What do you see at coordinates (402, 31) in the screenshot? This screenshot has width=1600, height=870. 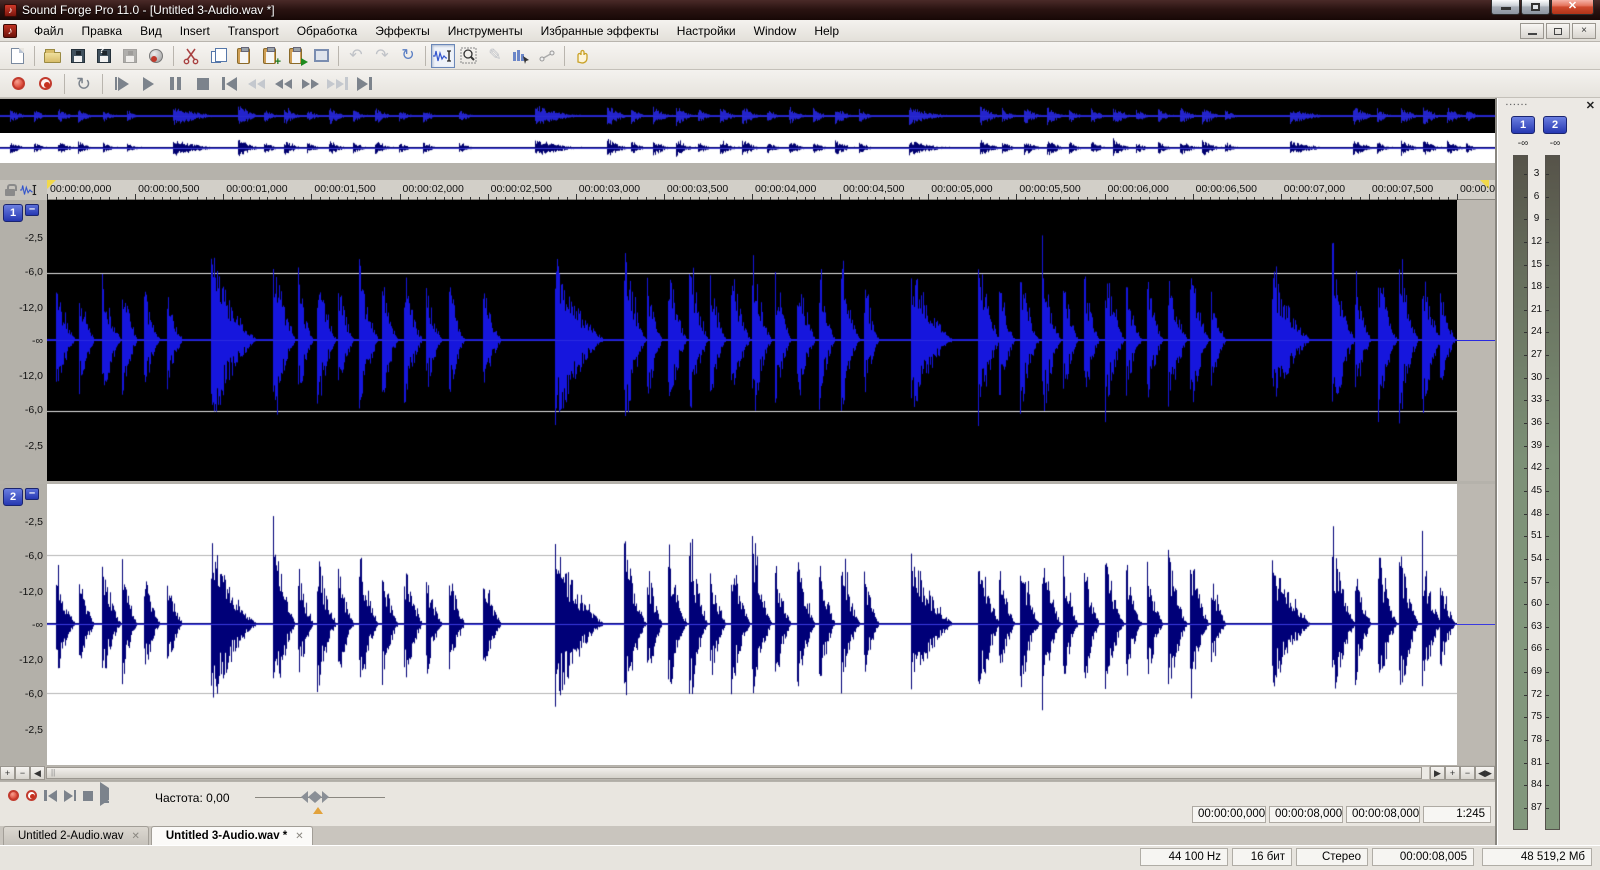 I see `menu-Эффекты: Эффекты` at bounding box center [402, 31].